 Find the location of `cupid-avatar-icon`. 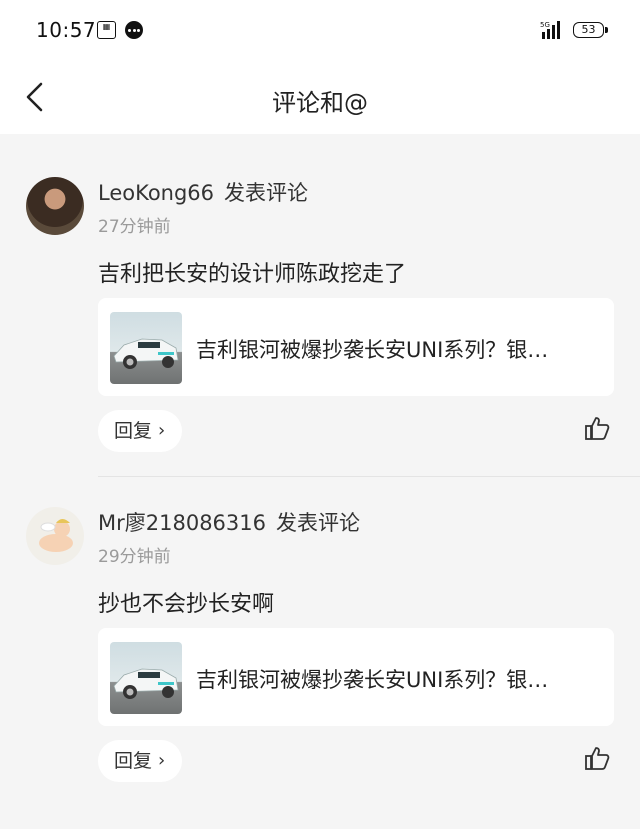

cupid-avatar-icon is located at coordinates (56, 535).